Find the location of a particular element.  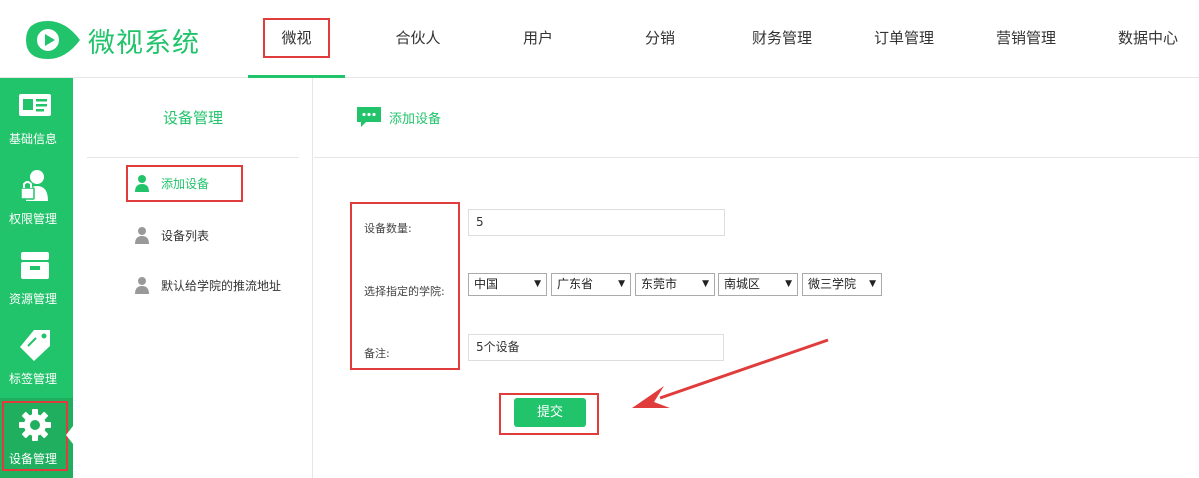

nav-item-users: 用户 is located at coordinates (538, 39).